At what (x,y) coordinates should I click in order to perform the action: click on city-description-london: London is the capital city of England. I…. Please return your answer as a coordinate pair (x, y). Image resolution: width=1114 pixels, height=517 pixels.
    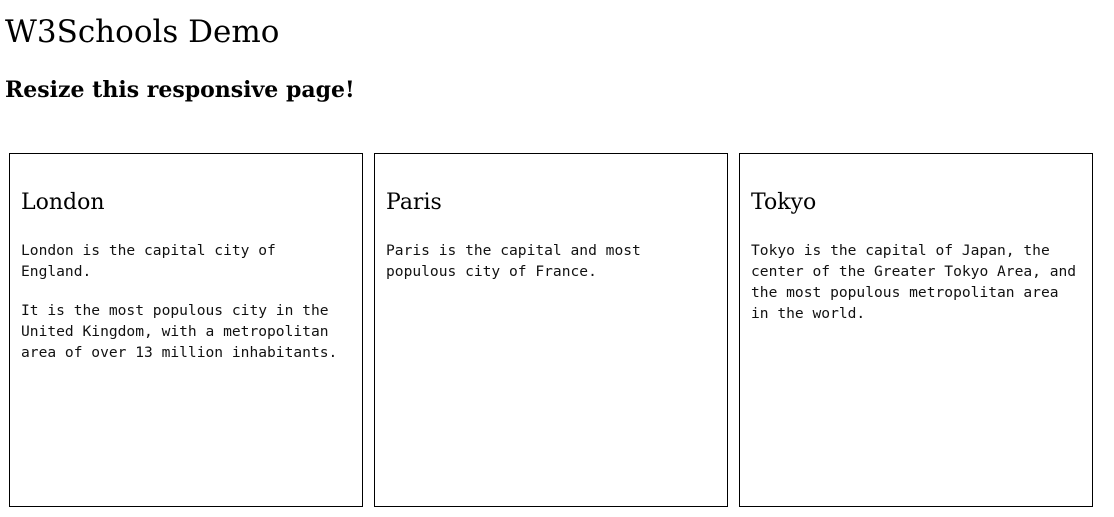
    Looking at the image, I should click on (186, 310).